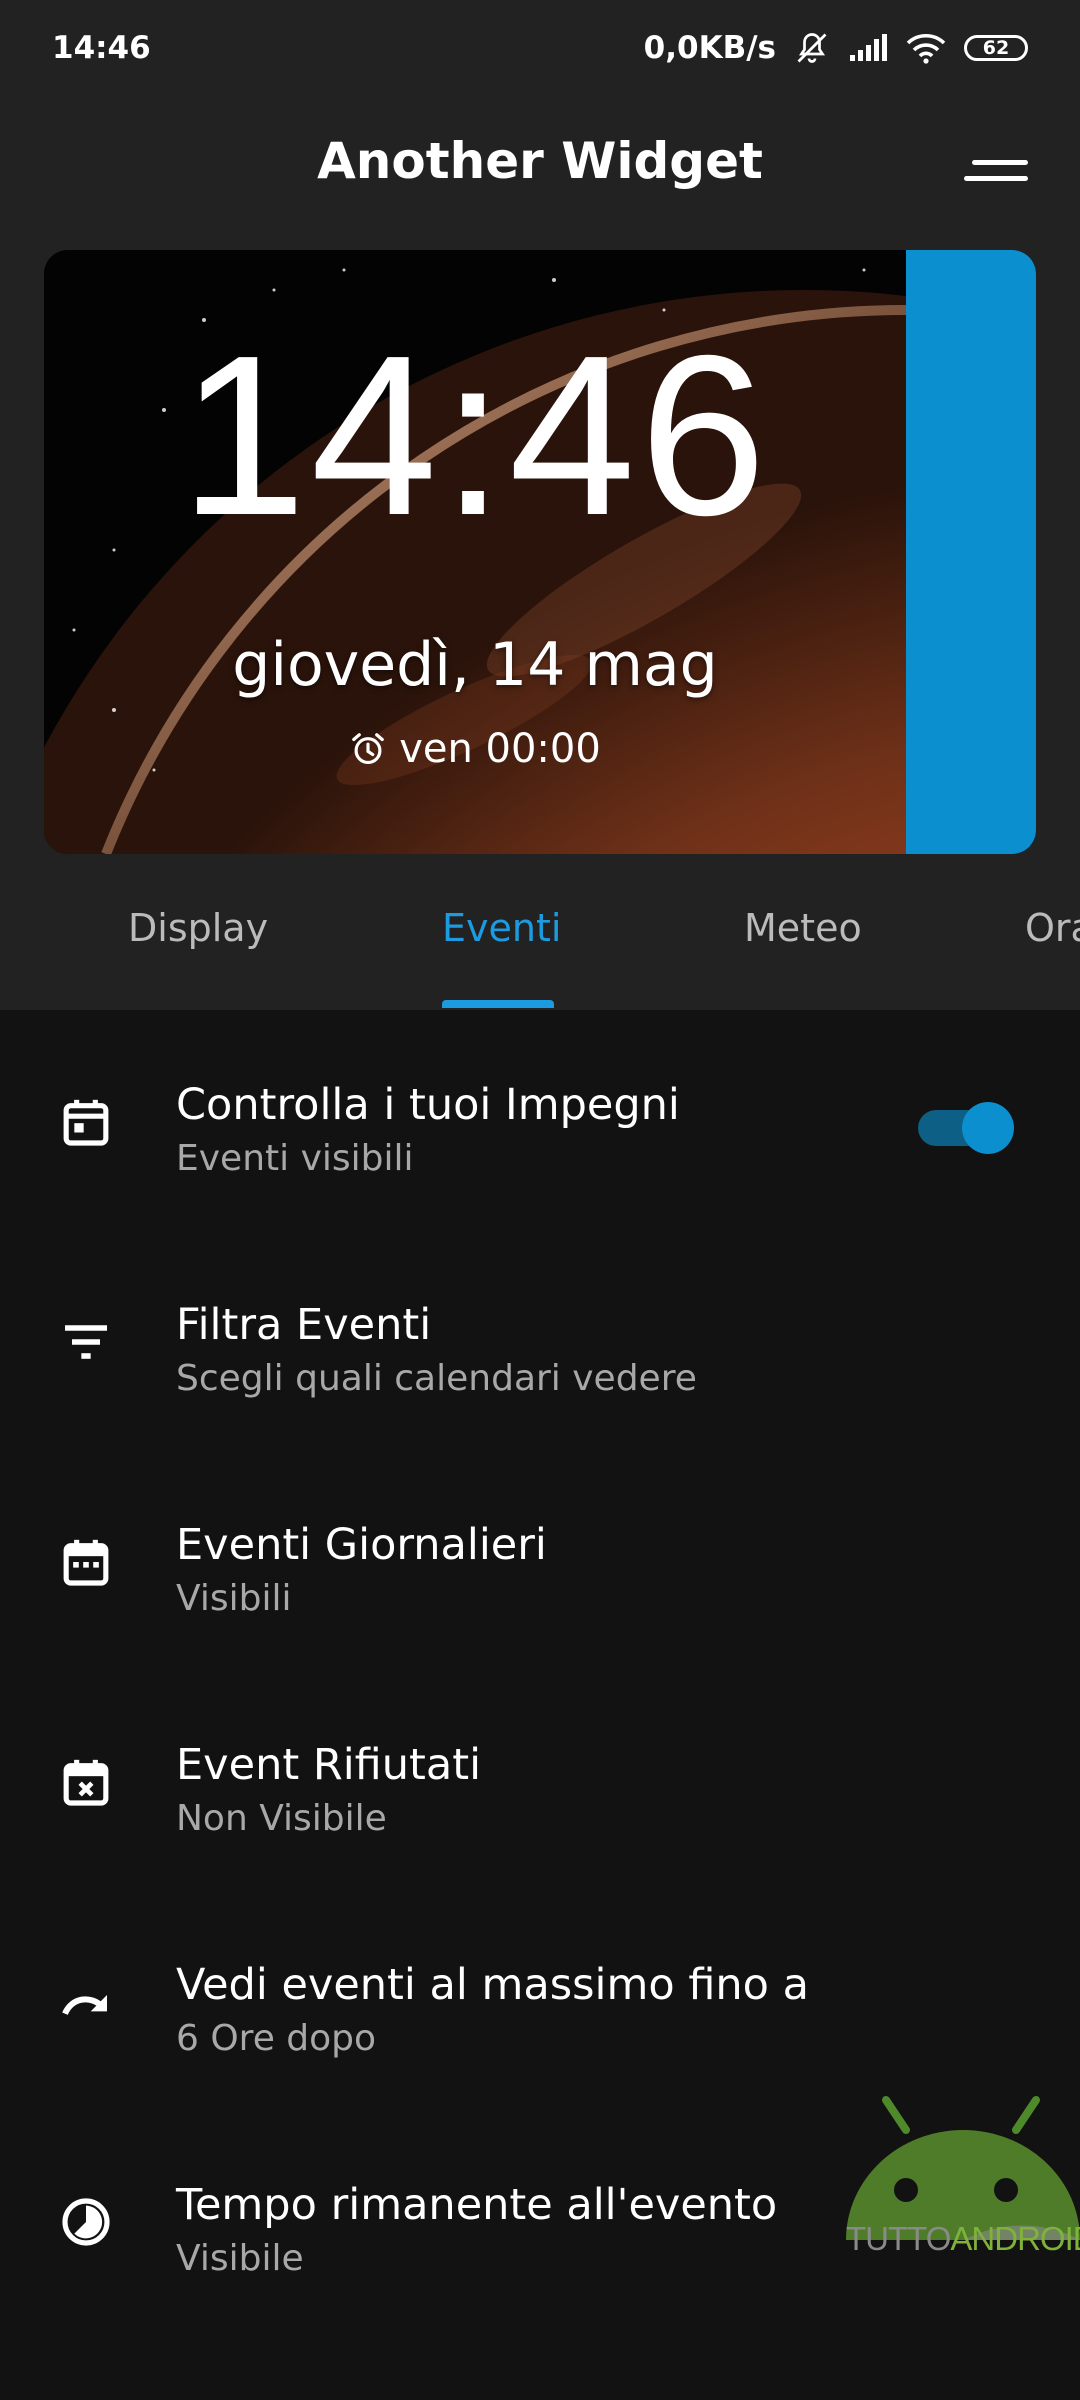  Describe the element at coordinates (361, 1545) in the screenshot. I see `setting-title: Eventi Giornalieri` at that location.